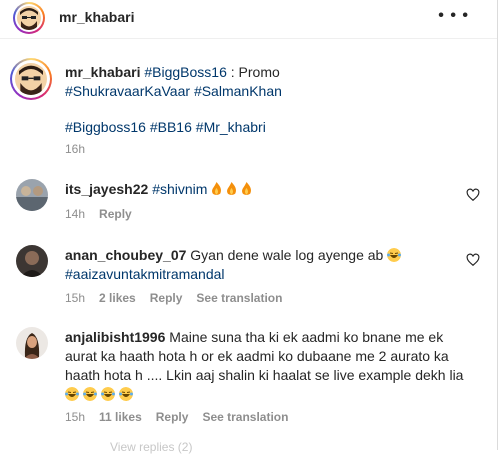  I want to click on post-header: mr_khabari • • •, so click(248, 19).